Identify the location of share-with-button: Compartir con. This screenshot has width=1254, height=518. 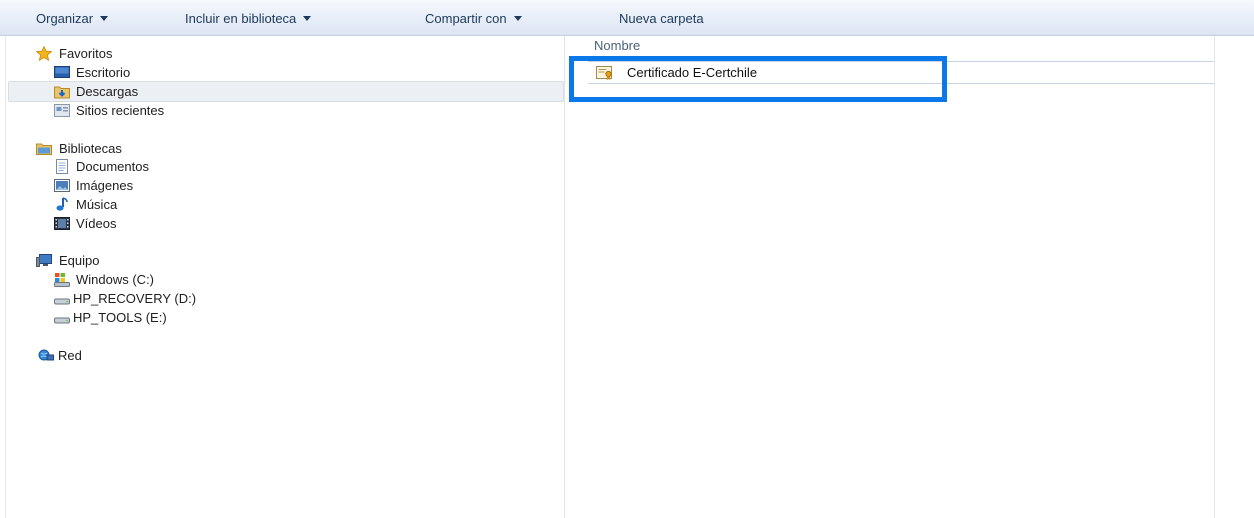
(473, 19).